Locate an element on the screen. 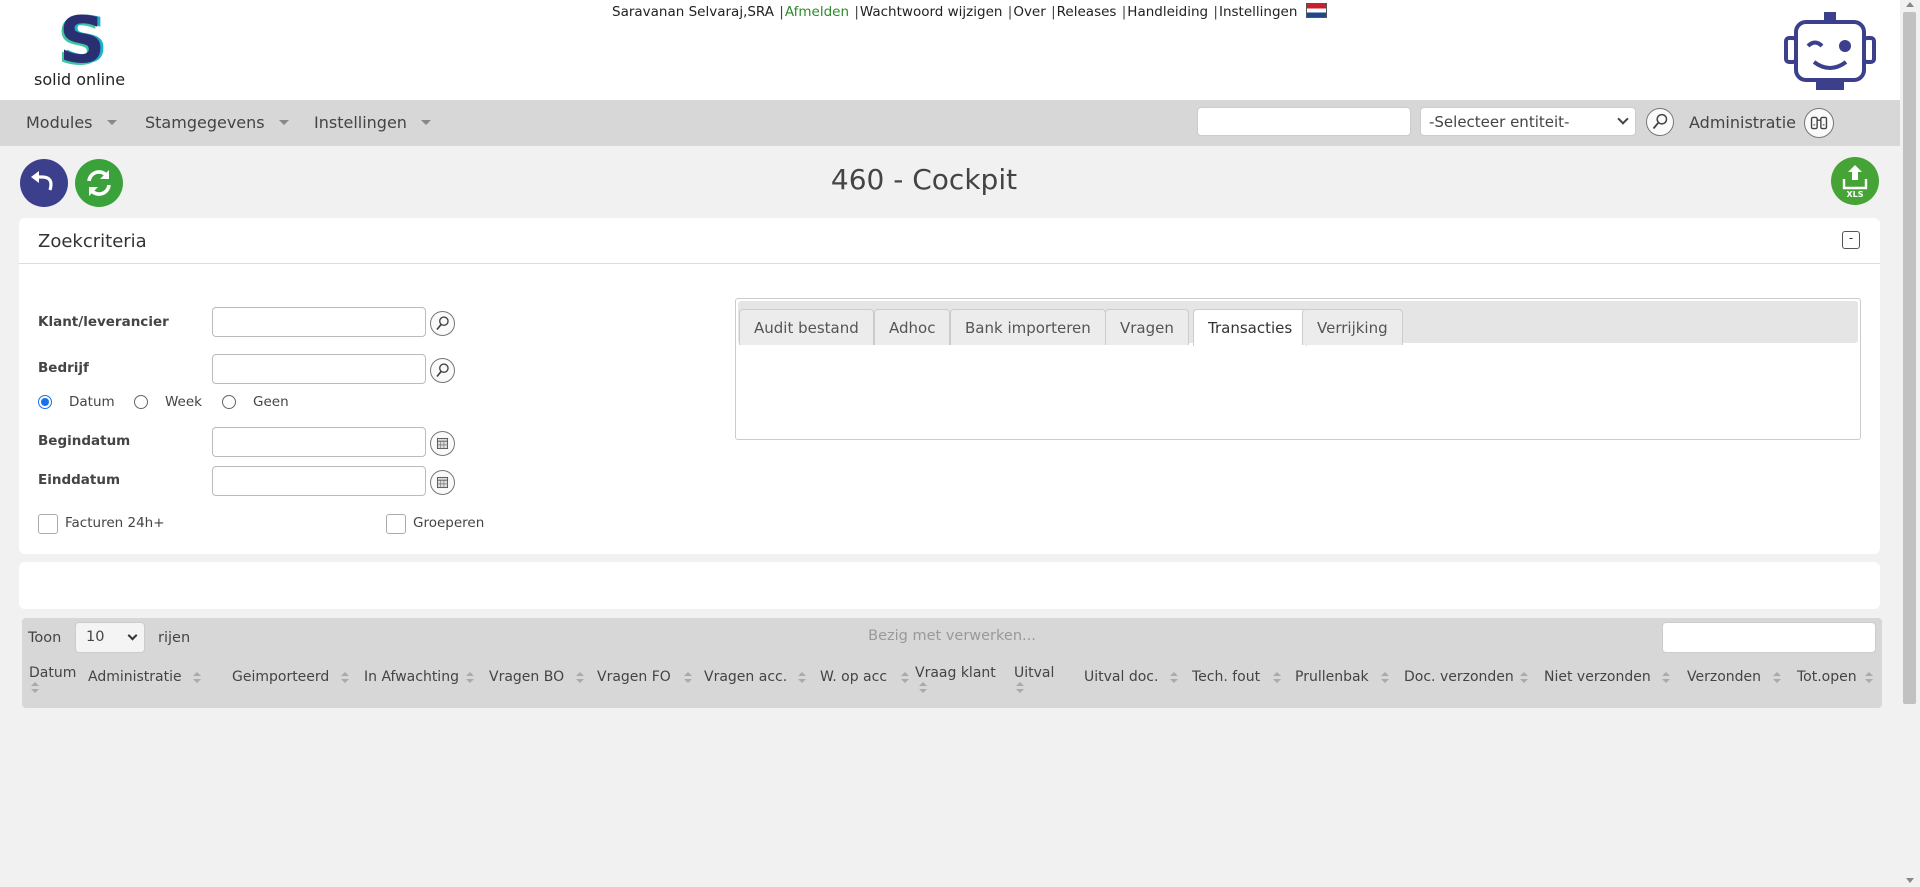 The width and height of the screenshot is (1920, 887). netherlands-flag-icon is located at coordinates (1316, 10).